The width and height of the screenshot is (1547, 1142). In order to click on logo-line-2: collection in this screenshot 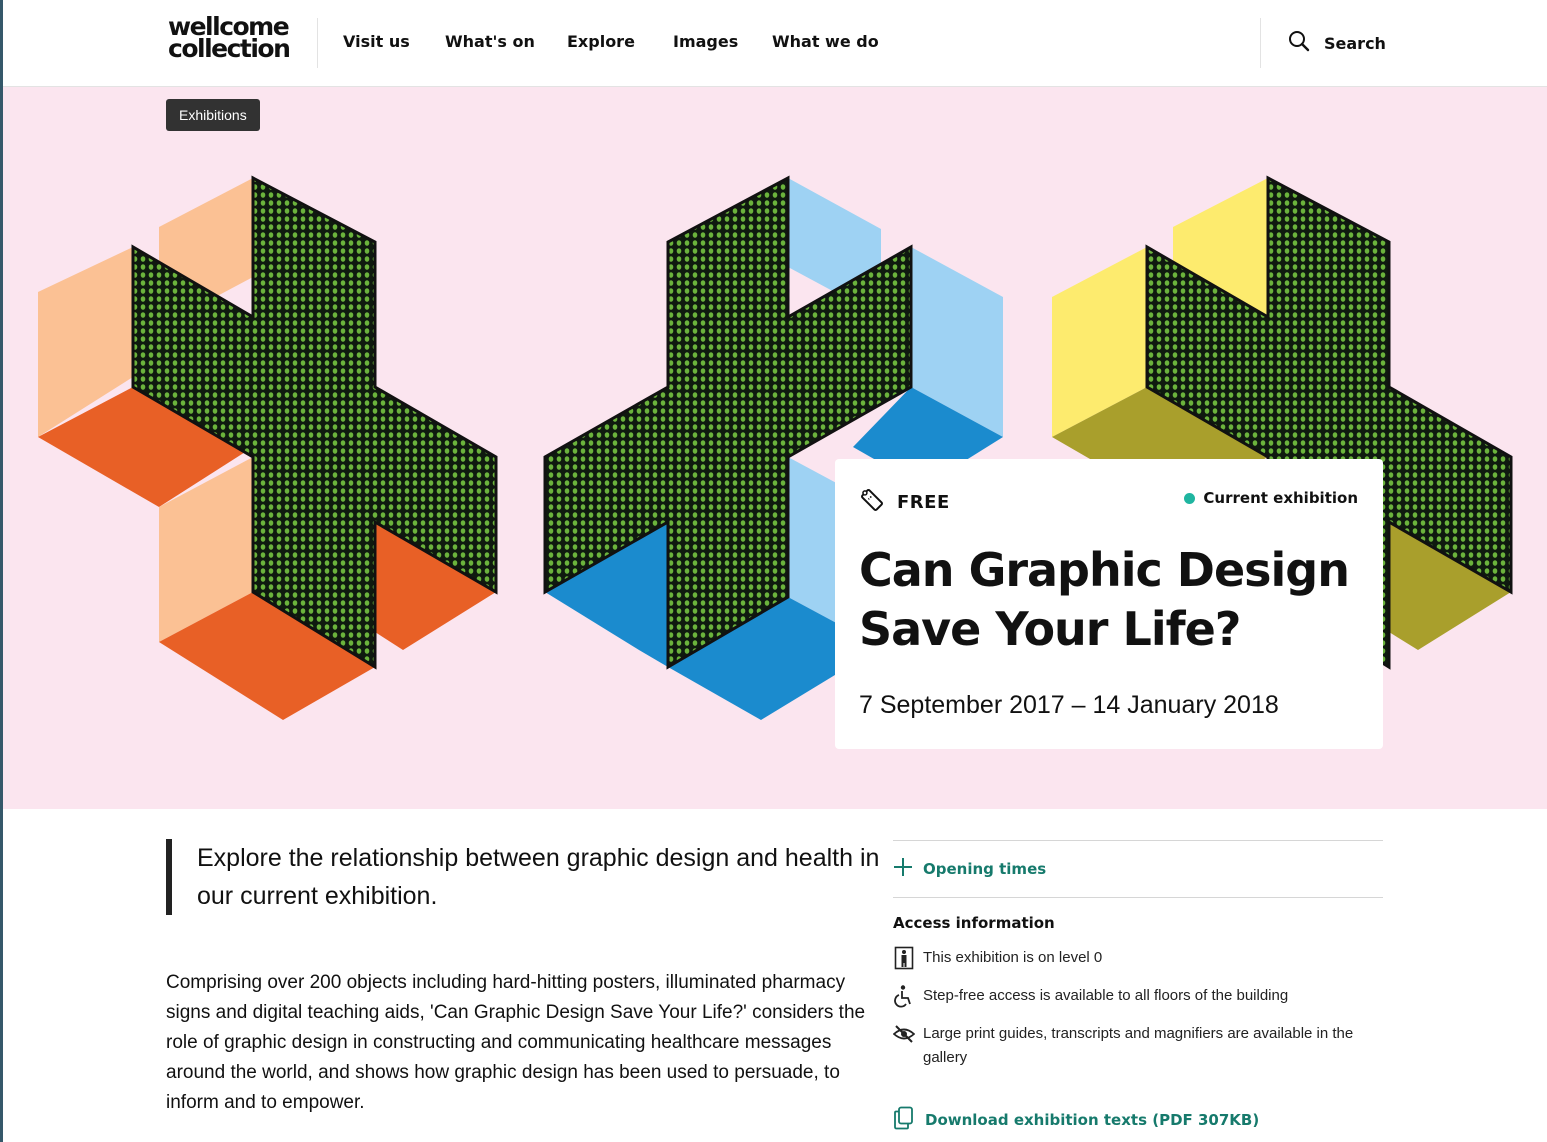, I will do `click(229, 48)`.